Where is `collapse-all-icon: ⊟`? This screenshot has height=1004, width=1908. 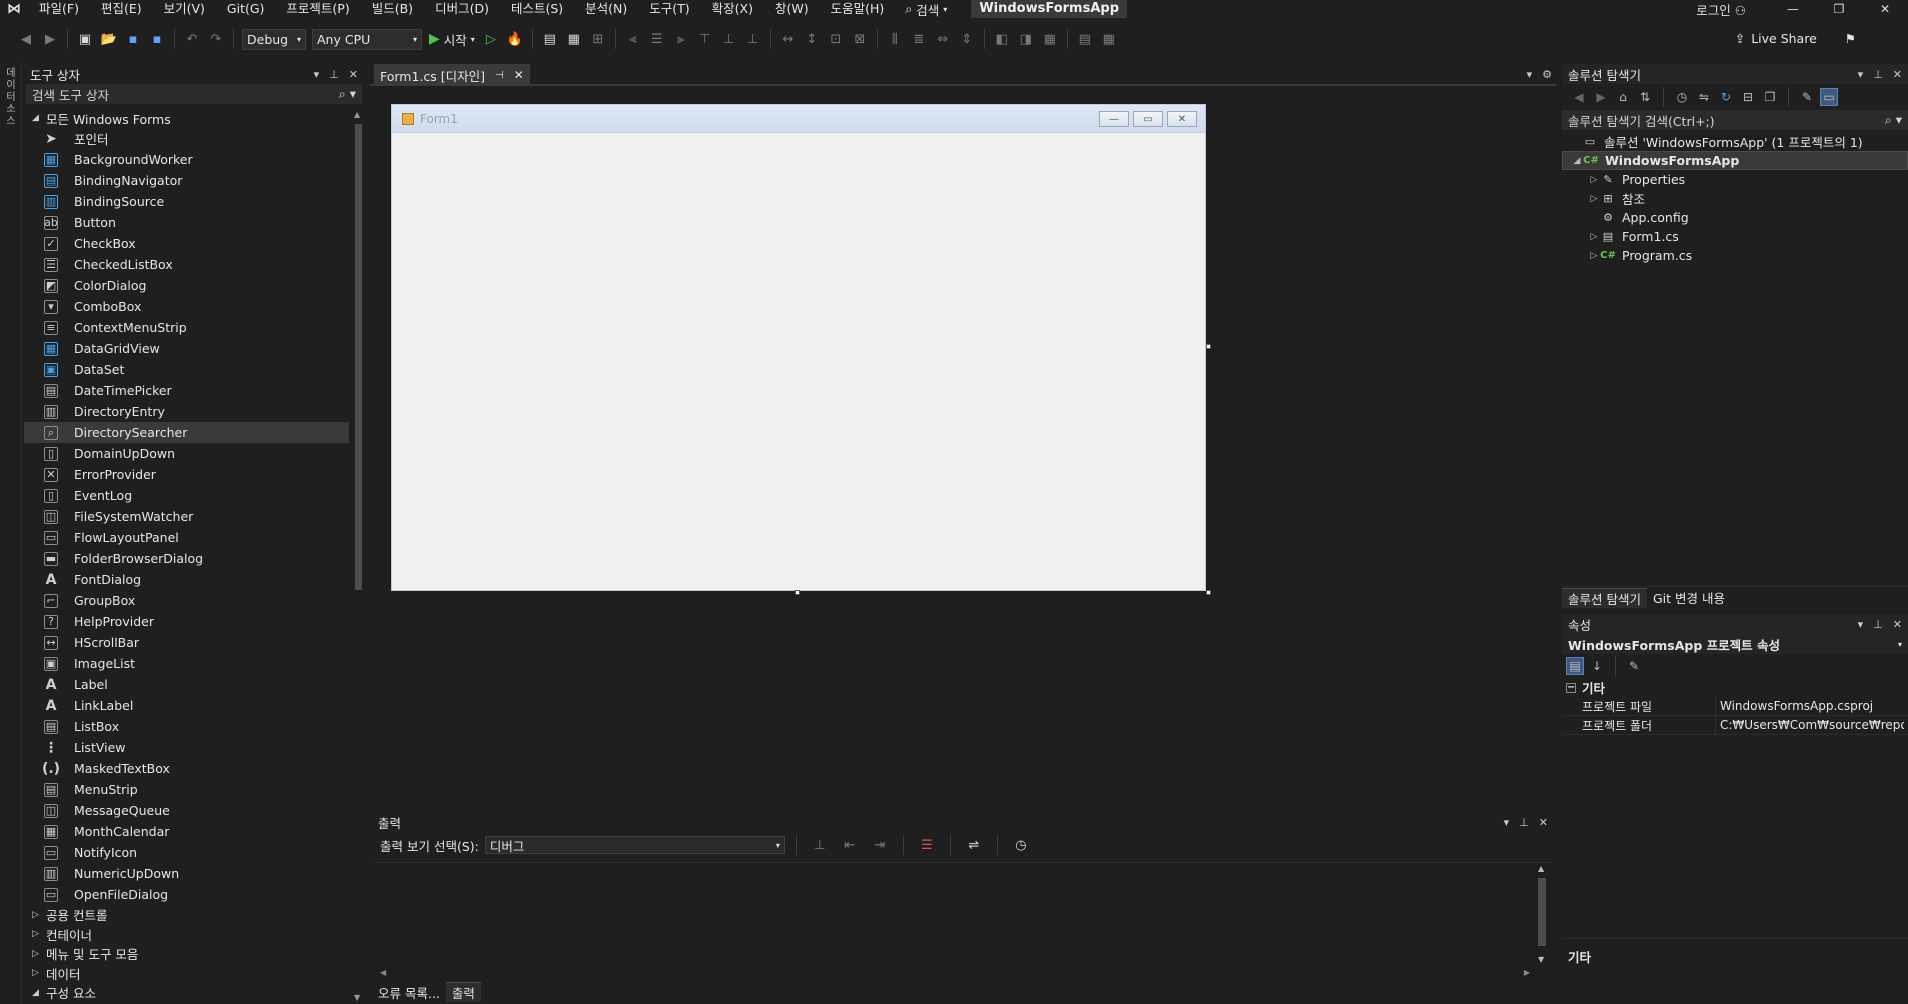
collapse-all-icon: ⊟ is located at coordinates (1748, 97).